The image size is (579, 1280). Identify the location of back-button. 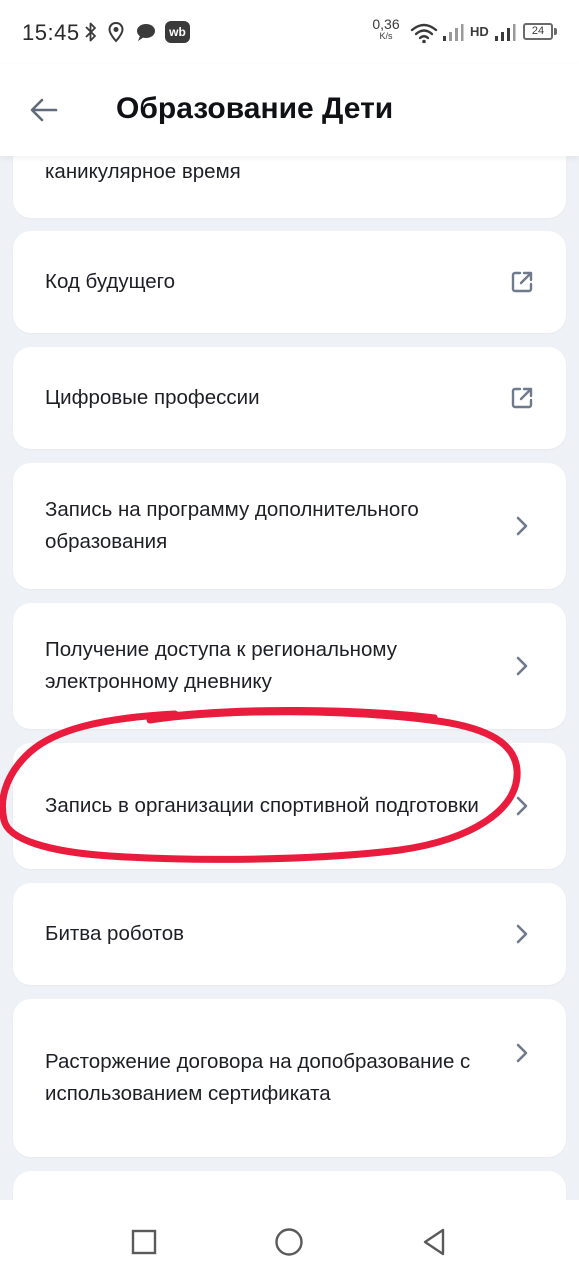
(44, 110).